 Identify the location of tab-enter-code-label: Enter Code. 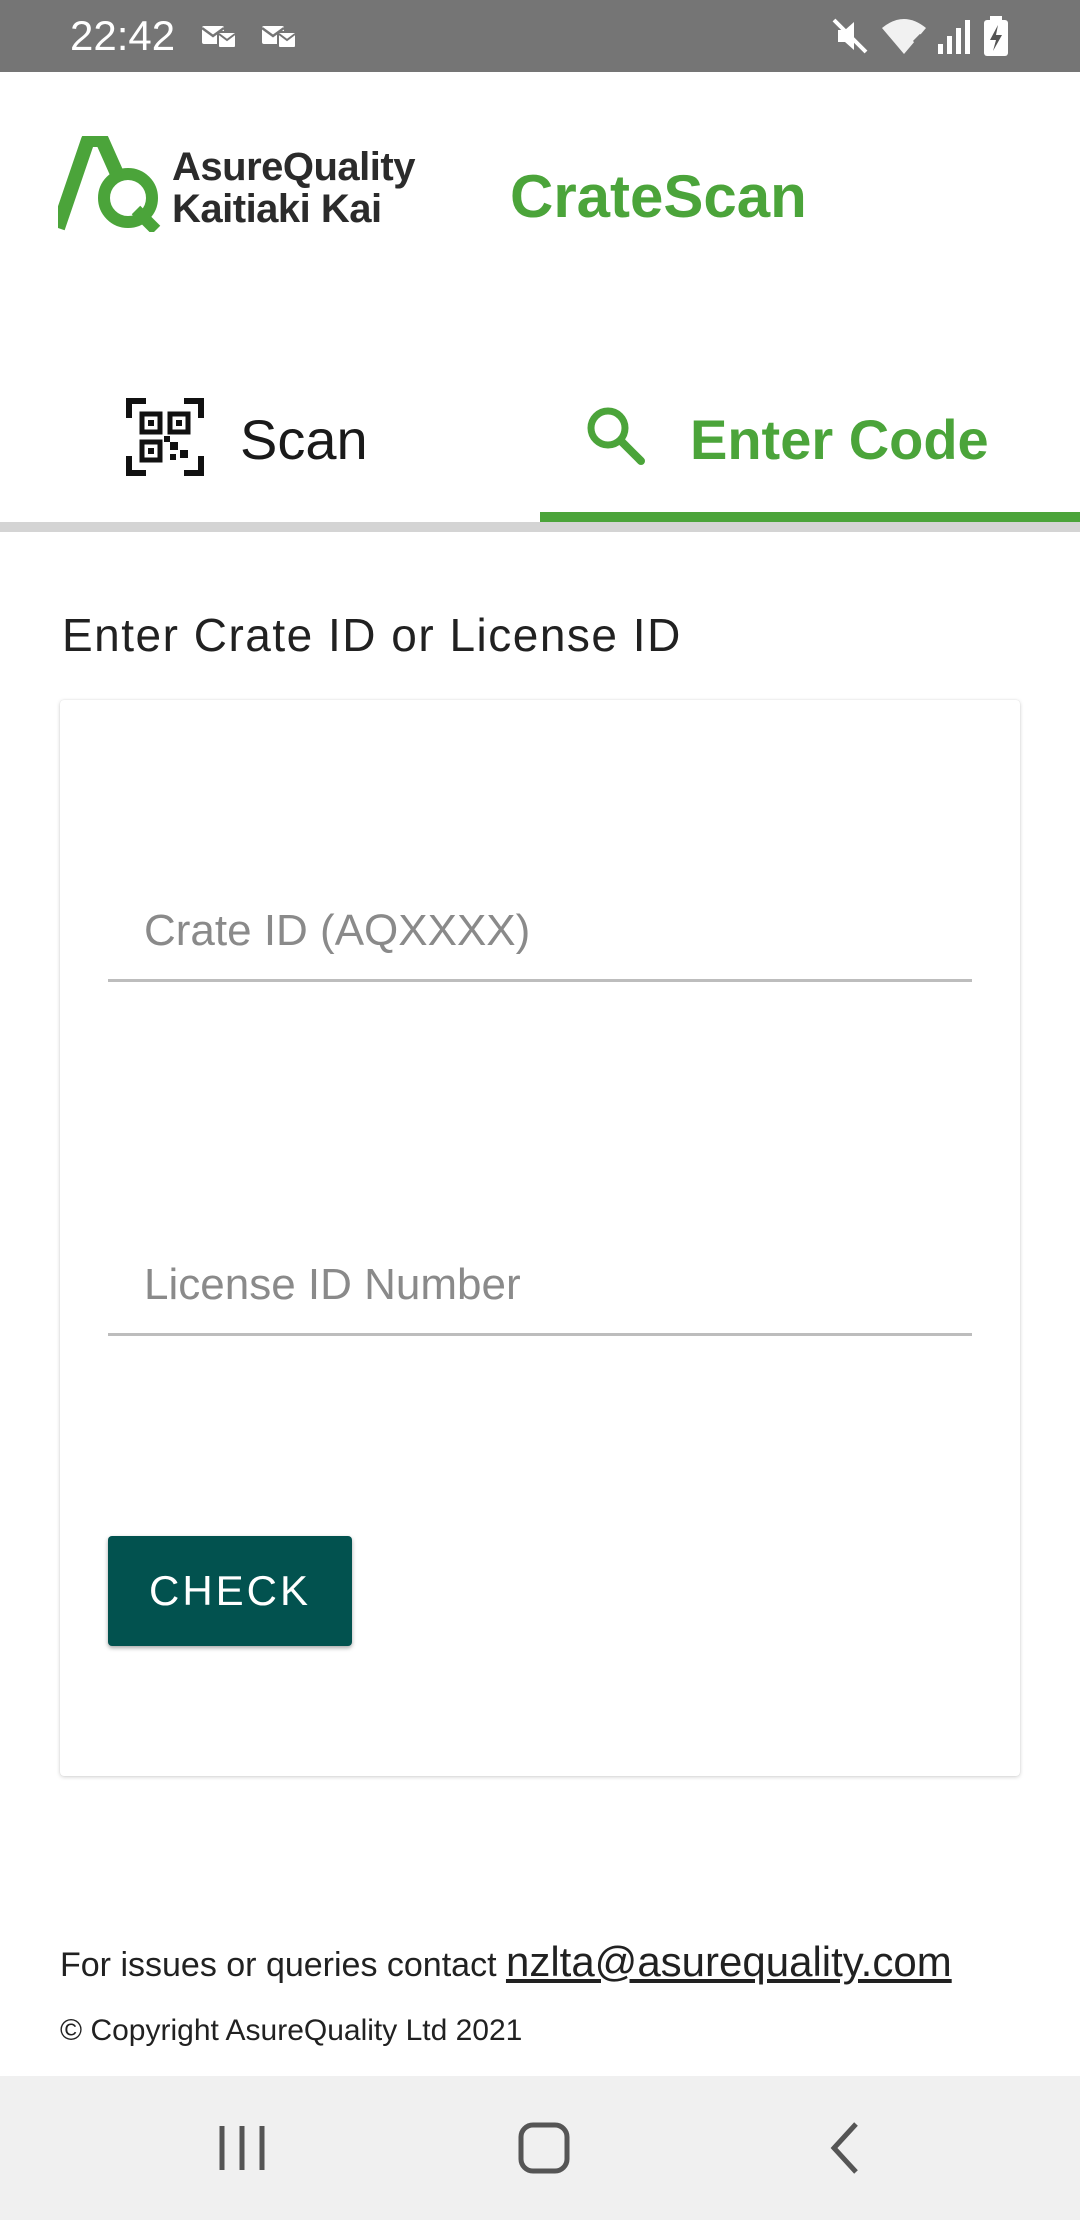
(839, 439).